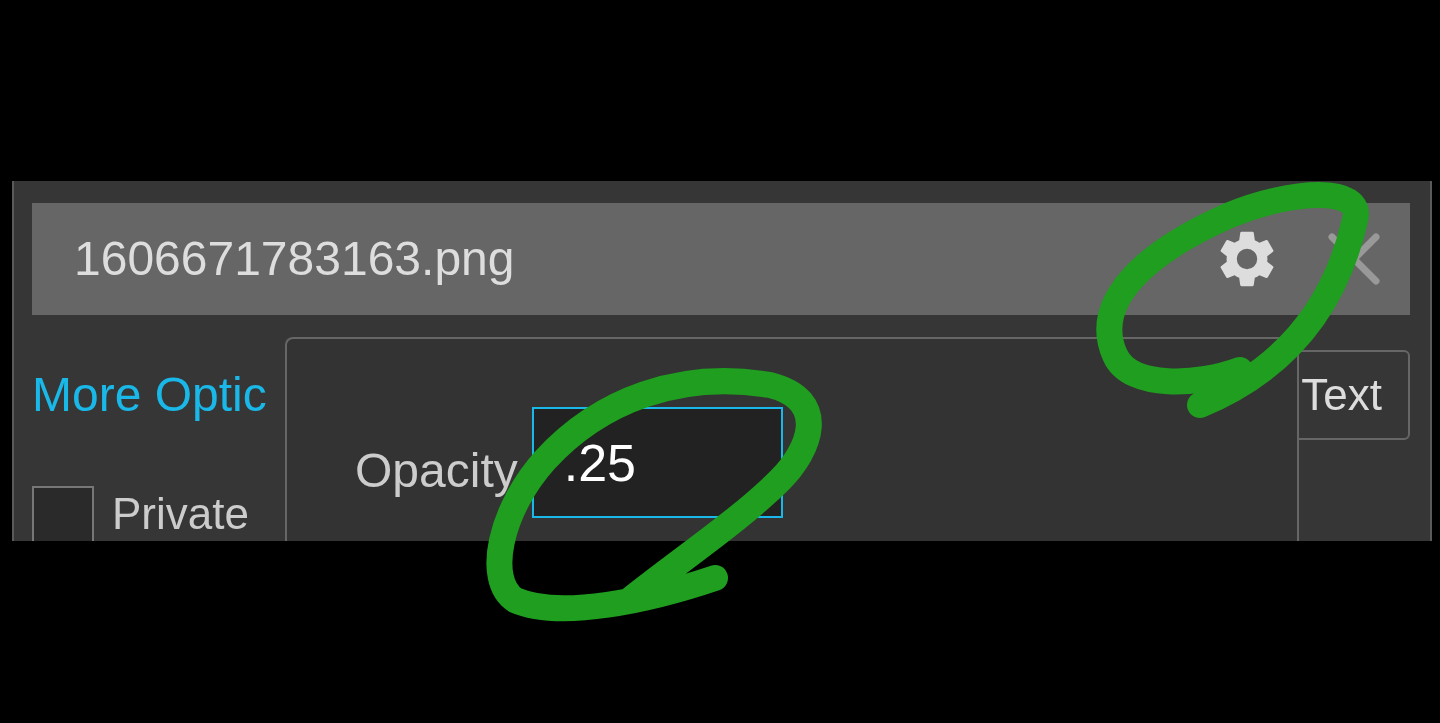 This screenshot has width=1440, height=723. I want to click on checkbox-label: Private, so click(180, 514).